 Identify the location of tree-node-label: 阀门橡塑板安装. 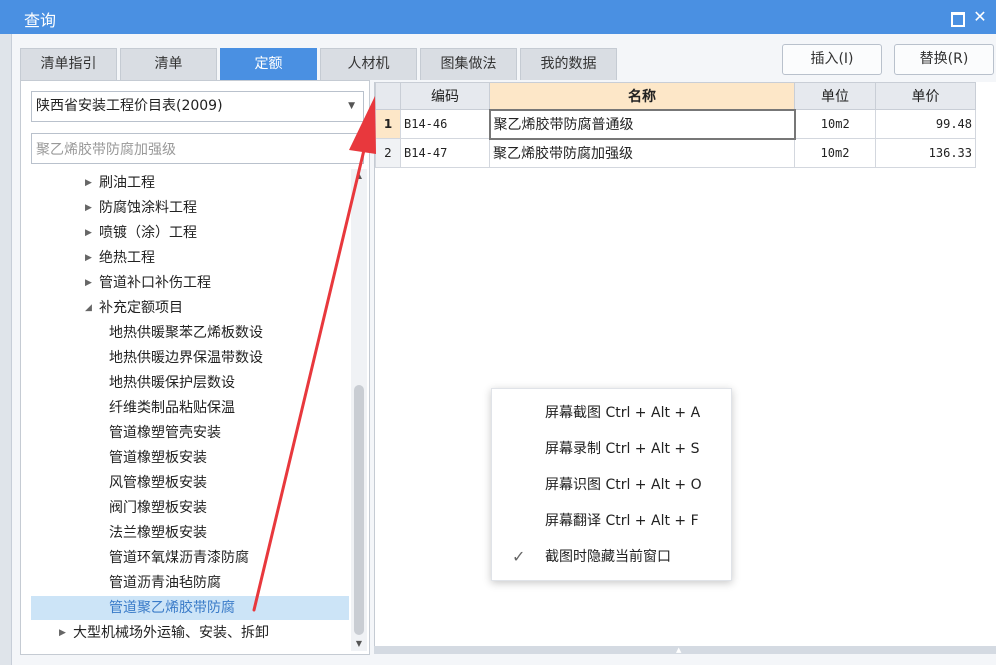
(158, 508).